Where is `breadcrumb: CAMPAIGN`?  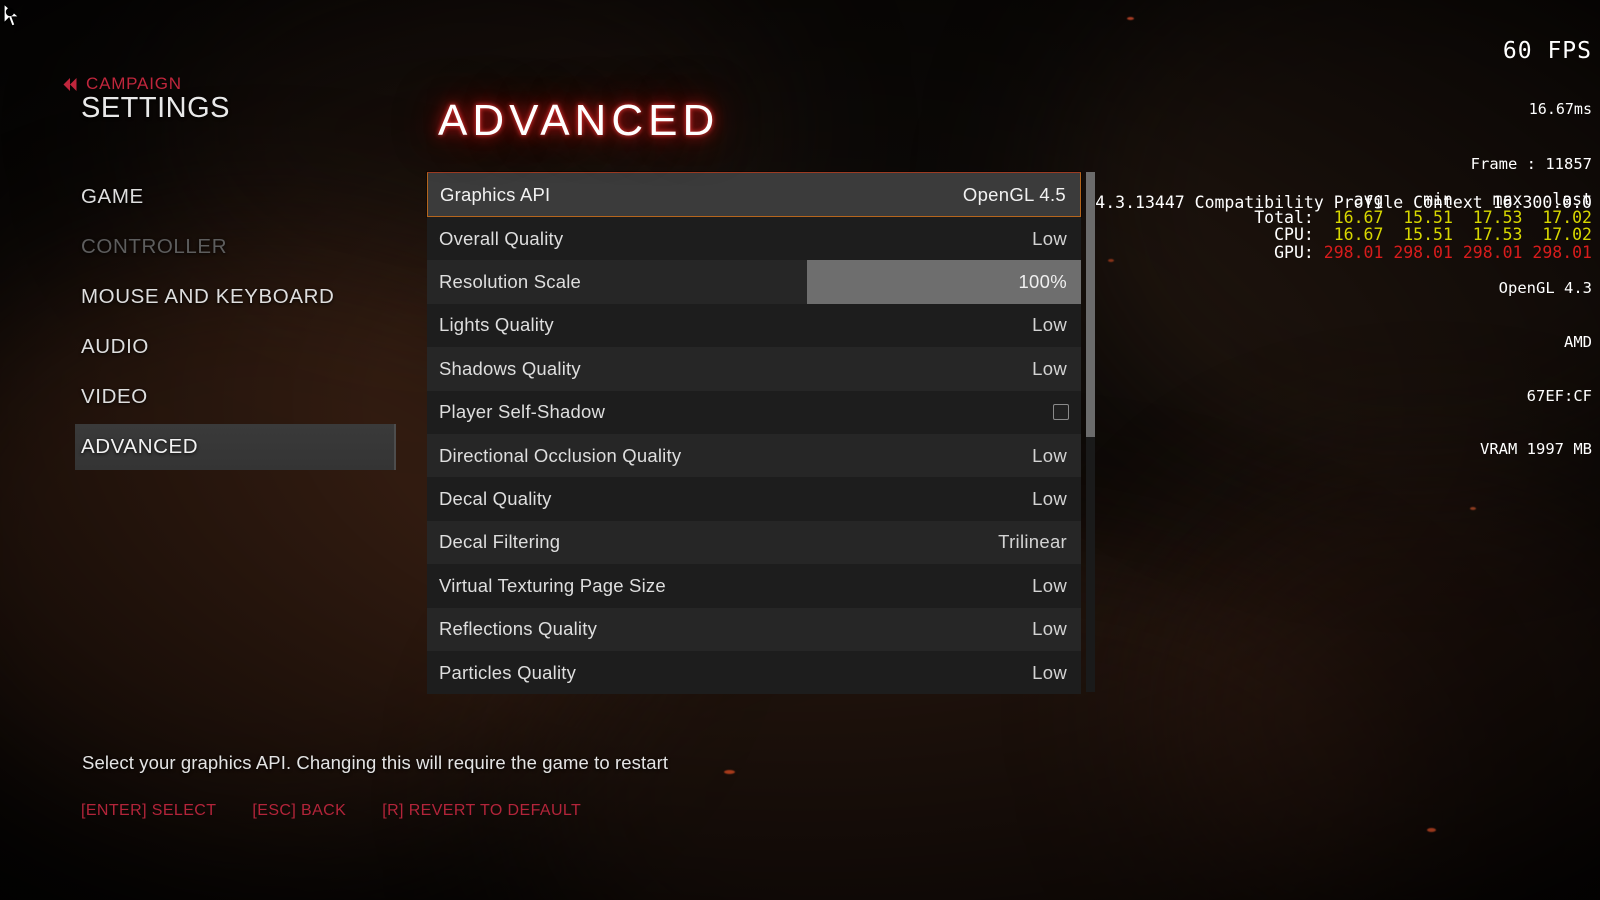 breadcrumb: CAMPAIGN is located at coordinates (122, 84).